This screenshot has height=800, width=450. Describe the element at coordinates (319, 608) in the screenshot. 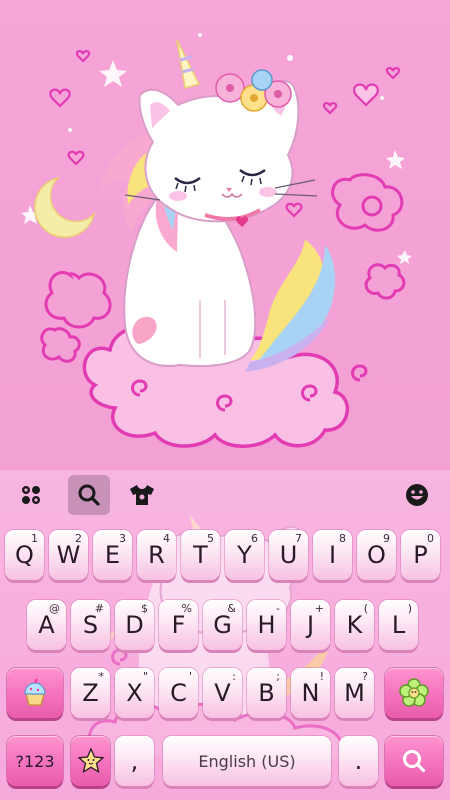

I see `key-hint: +` at that location.